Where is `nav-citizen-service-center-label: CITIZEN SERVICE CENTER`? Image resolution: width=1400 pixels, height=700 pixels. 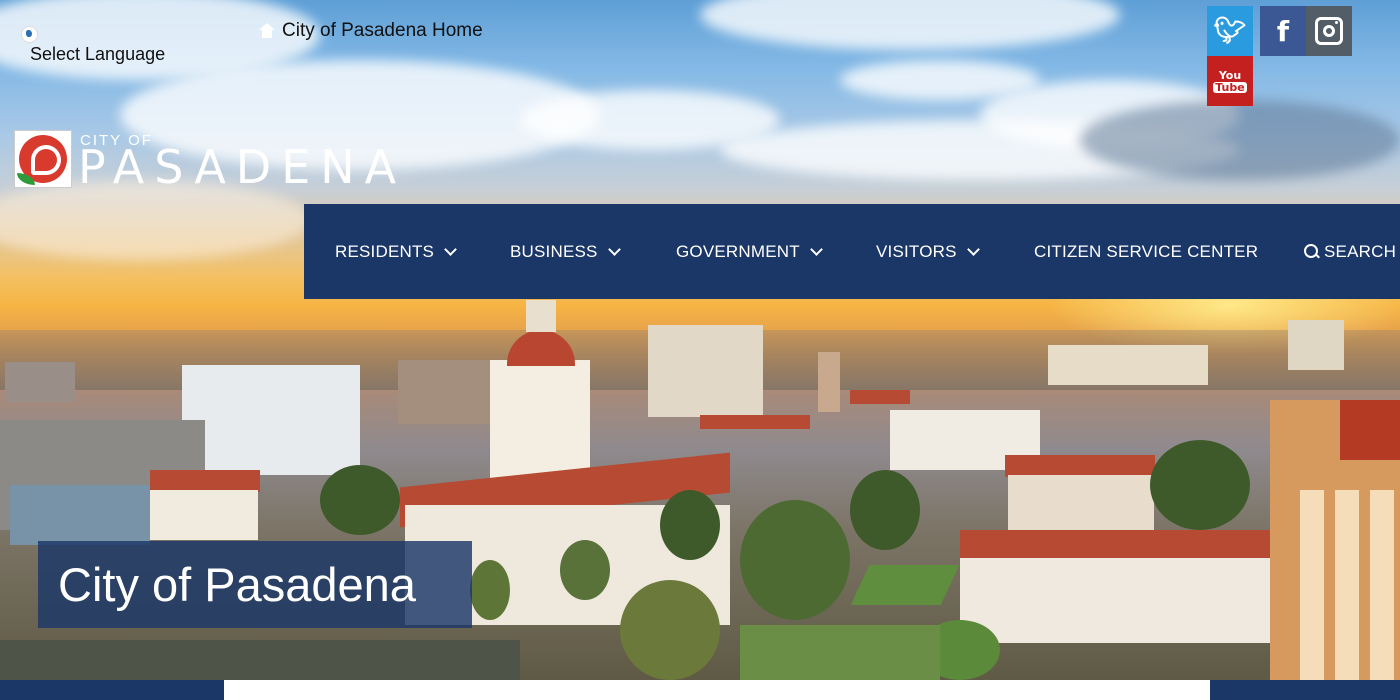 nav-citizen-service-center-label: CITIZEN SERVICE CENTER is located at coordinates (1146, 252).